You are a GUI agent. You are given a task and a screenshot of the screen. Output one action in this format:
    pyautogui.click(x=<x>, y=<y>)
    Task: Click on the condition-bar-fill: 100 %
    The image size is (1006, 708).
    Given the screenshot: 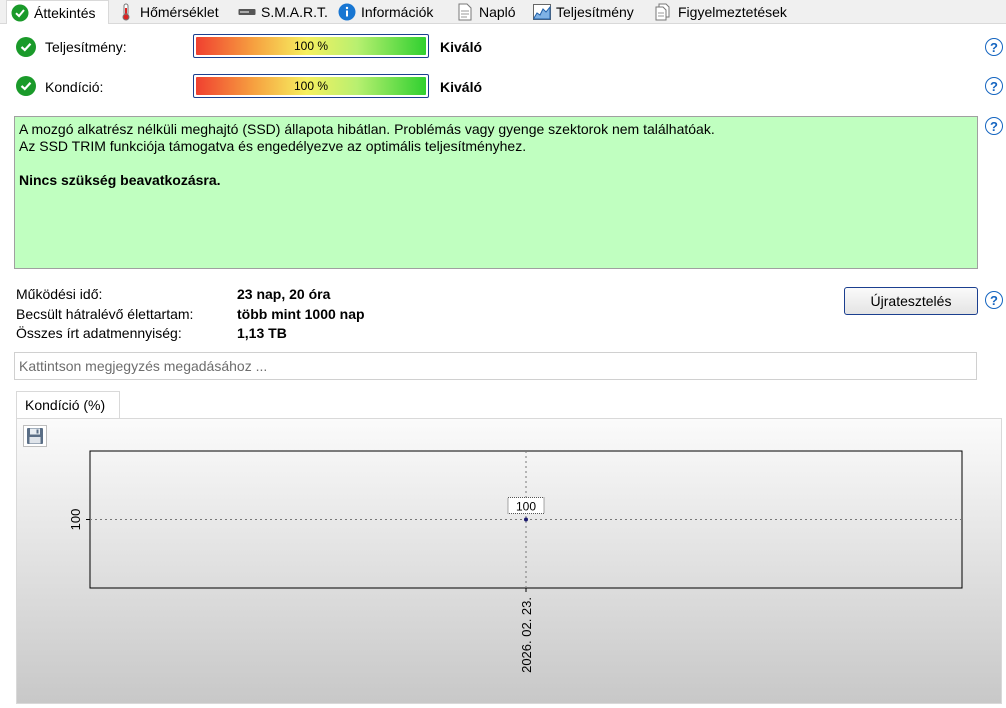 What is the action you would take?
    pyautogui.click(x=311, y=86)
    